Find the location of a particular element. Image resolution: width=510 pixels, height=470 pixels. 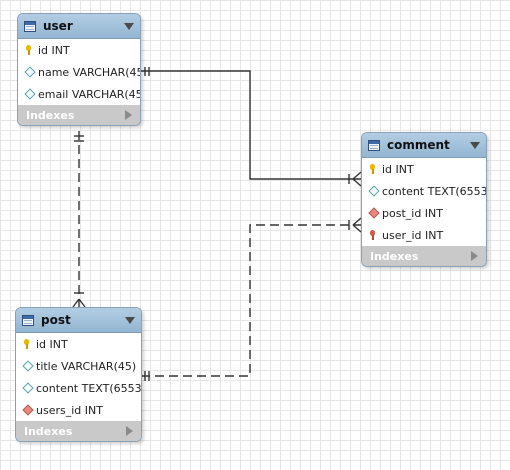

field-label: user_id INT is located at coordinates (413, 235).